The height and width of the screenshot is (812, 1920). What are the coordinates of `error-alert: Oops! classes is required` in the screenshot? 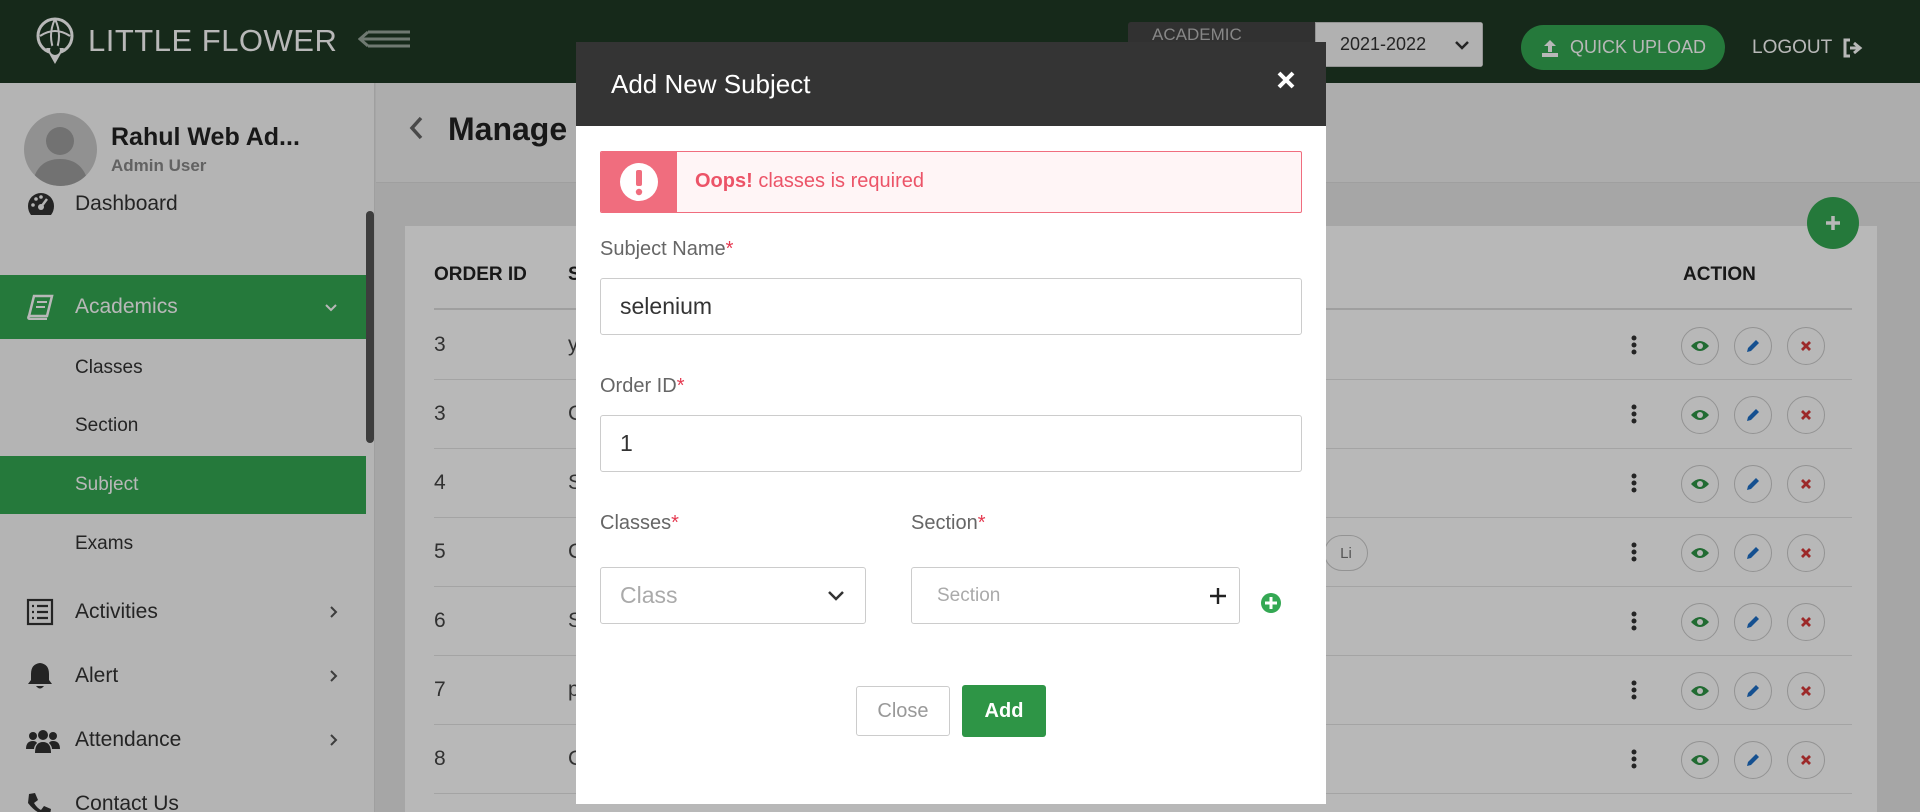 It's located at (951, 182).